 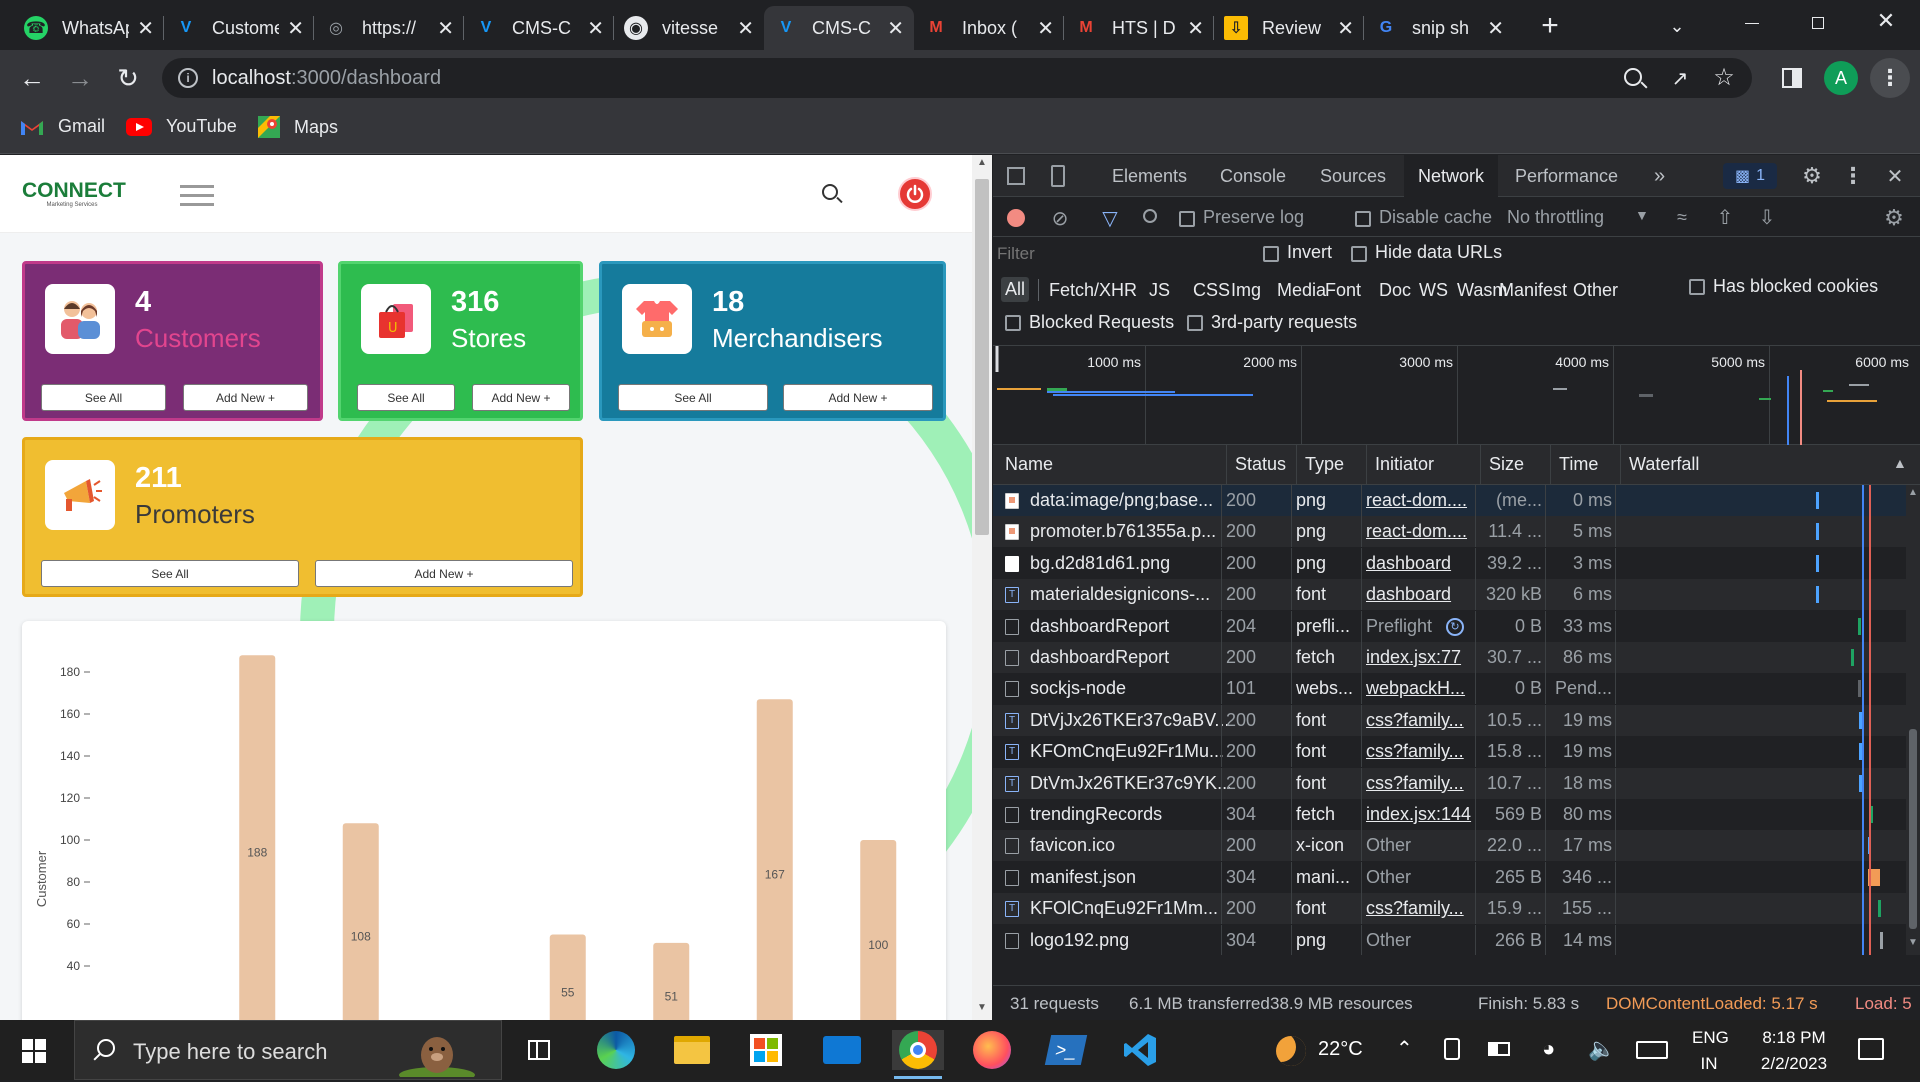 What do you see at coordinates (74, 194) in the screenshot?
I see `logo: CONNECT Marketing Services` at bounding box center [74, 194].